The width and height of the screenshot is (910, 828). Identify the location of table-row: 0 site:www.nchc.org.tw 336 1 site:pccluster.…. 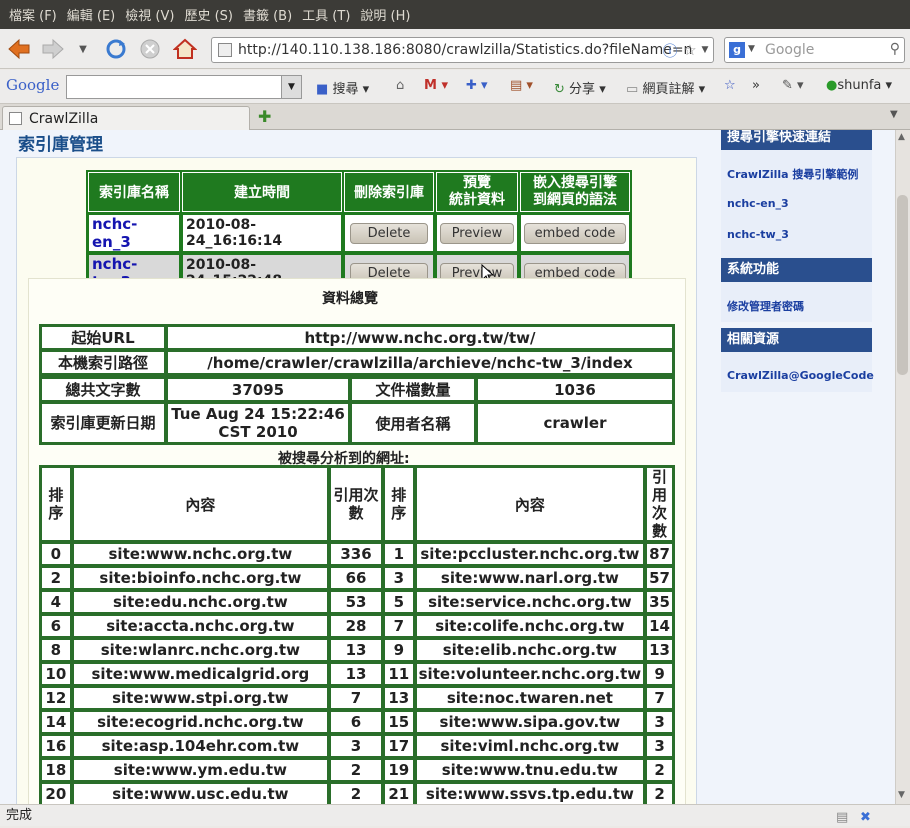
(357, 554).